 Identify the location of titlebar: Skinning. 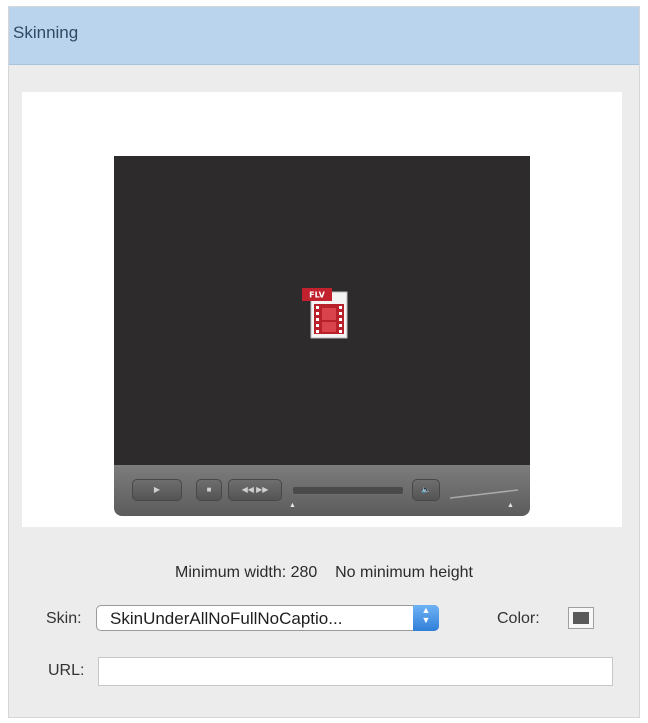
(324, 36).